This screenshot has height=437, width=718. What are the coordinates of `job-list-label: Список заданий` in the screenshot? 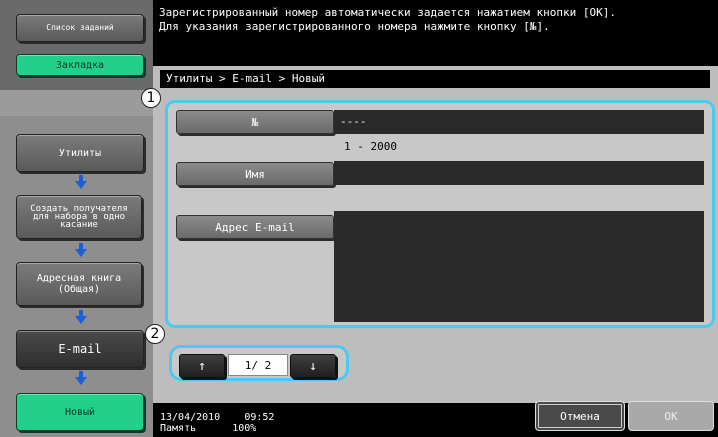 It's located at (80, 27).